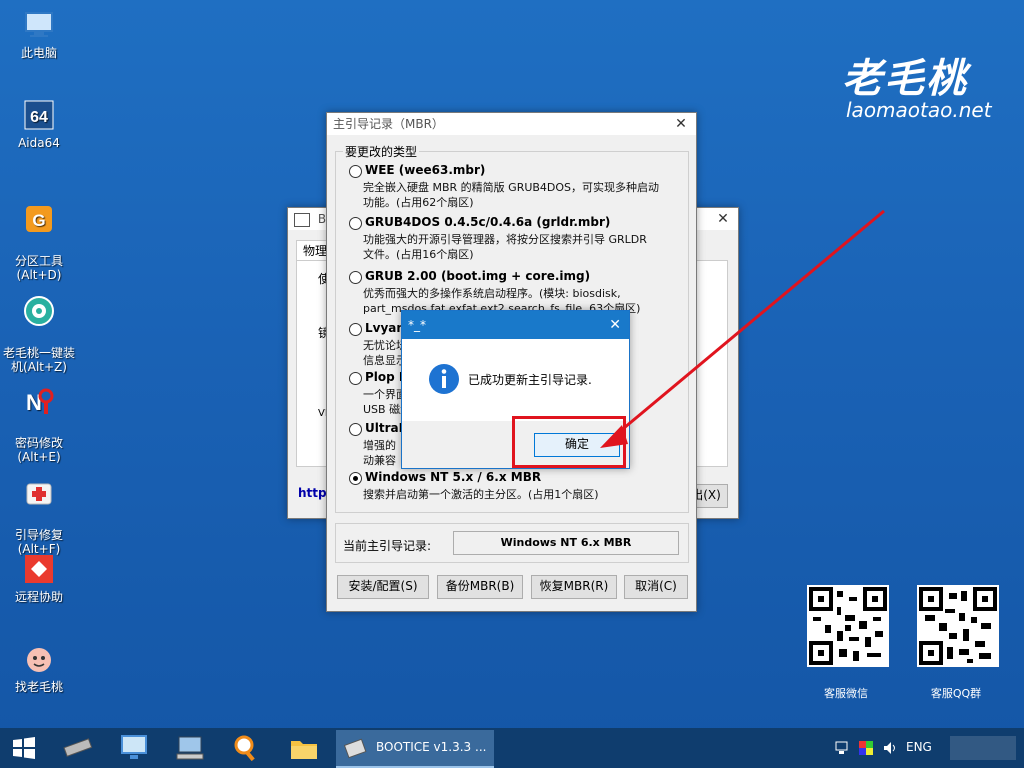  What do you see at coordinates (38, 450) in the screenshot?
I see `desktop-icon-label: 密码修改 (Alt+E)` at bounding box center [38, 450].